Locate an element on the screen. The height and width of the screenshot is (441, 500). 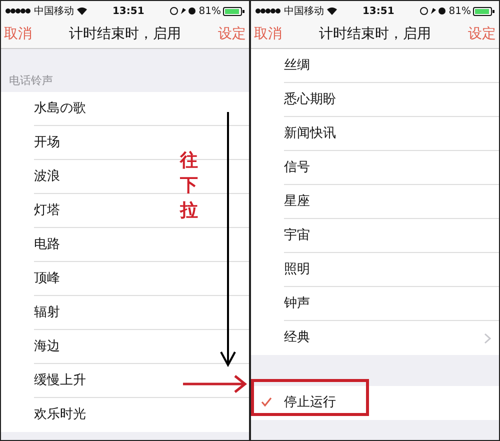
list-item: 海边 is located at coordinates (47, 347).